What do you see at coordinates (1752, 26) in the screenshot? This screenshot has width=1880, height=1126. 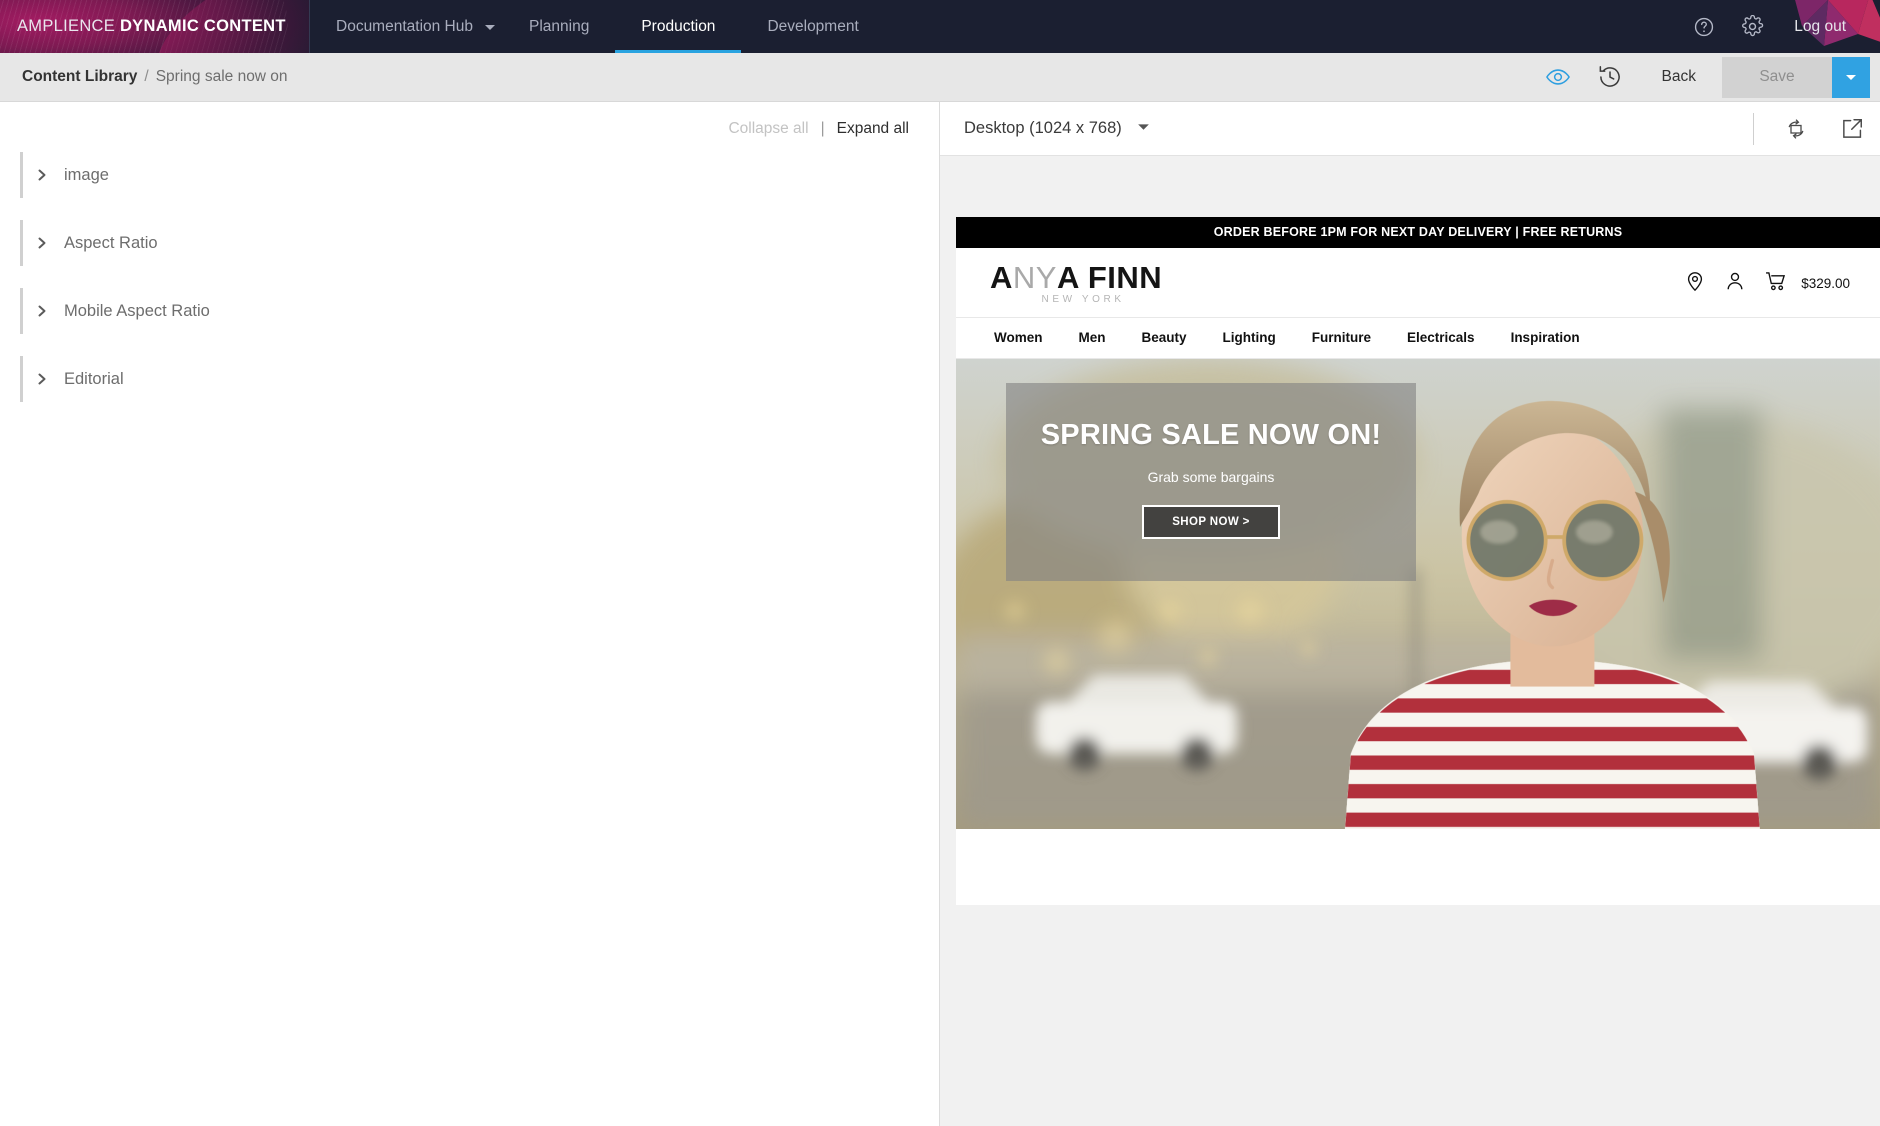 I see `gear-icon` at bounding box center [1752, 26].